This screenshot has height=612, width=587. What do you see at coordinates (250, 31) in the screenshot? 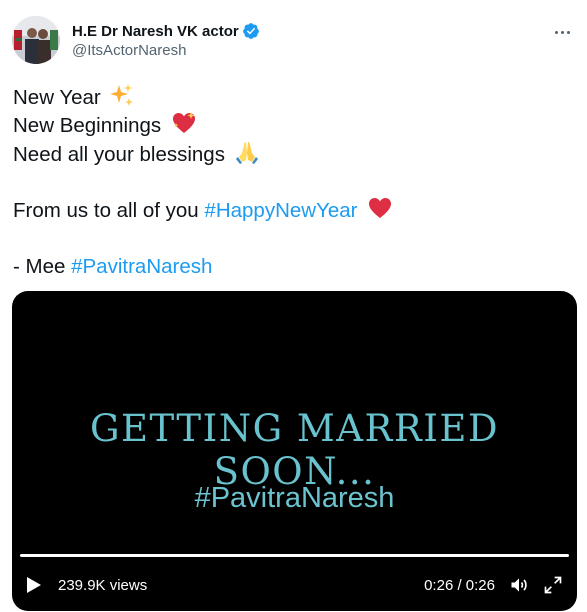
I see `verified-badge-icon` at bounding box center [250, 31].